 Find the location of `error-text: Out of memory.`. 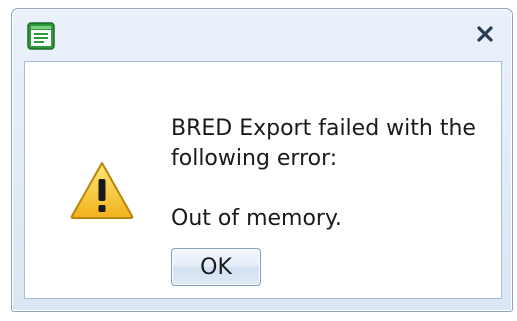

error-text: Out of memory. is located at coordinates (256, 218).